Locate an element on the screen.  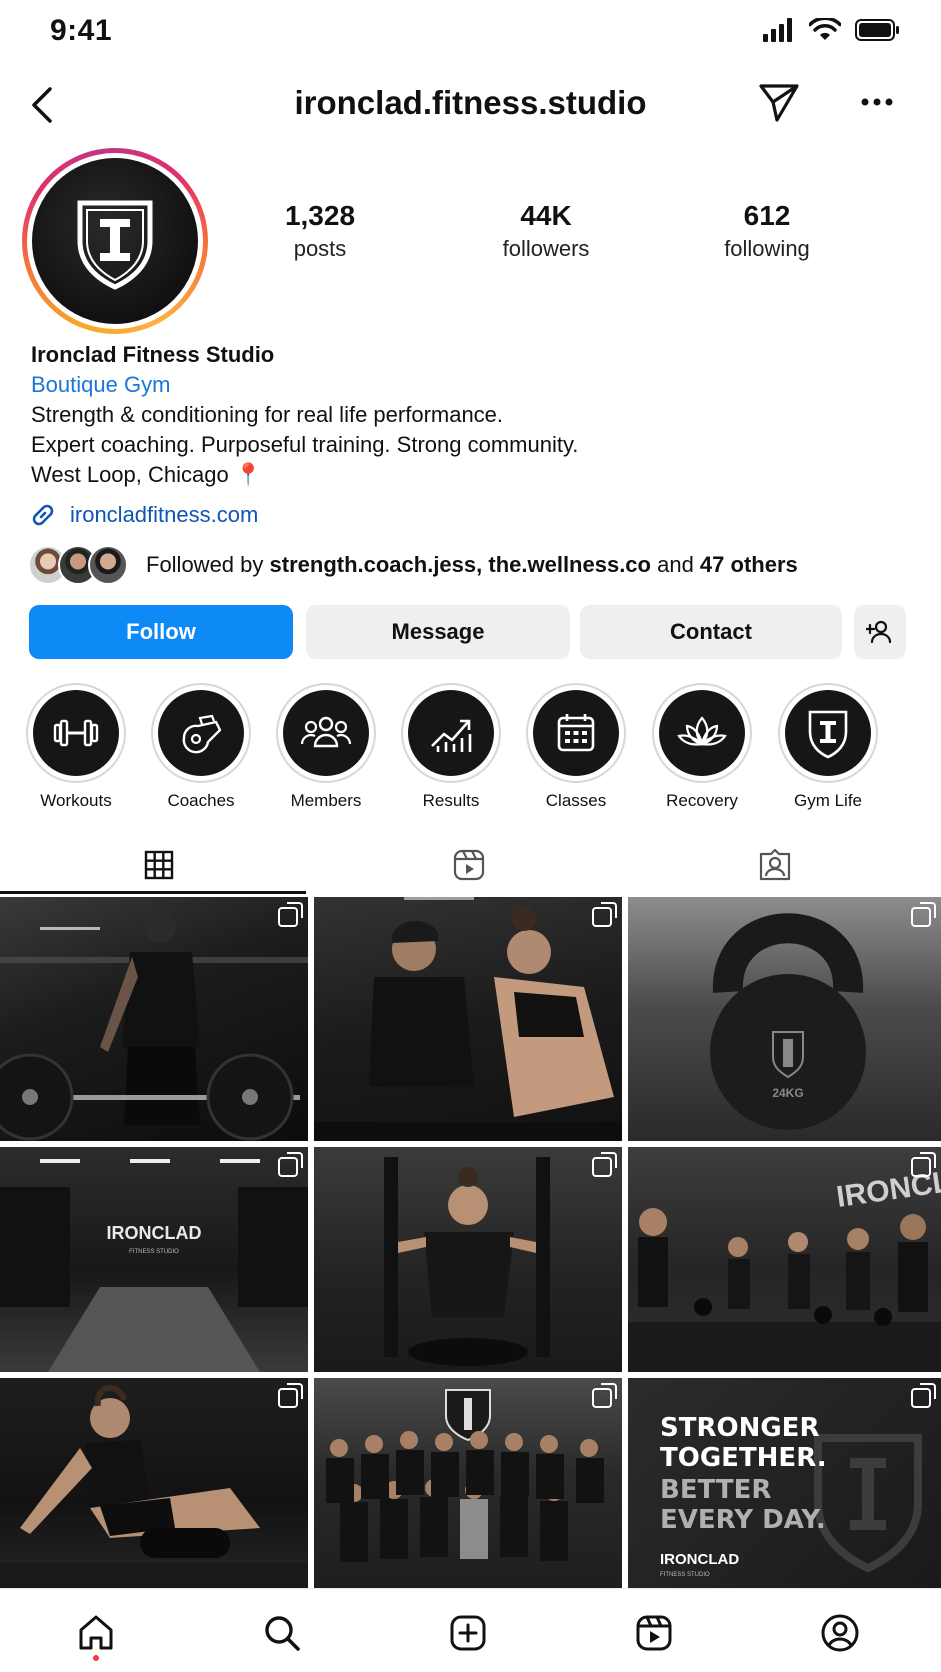
post-image-sled-push is located at coordinates (467, 1261).